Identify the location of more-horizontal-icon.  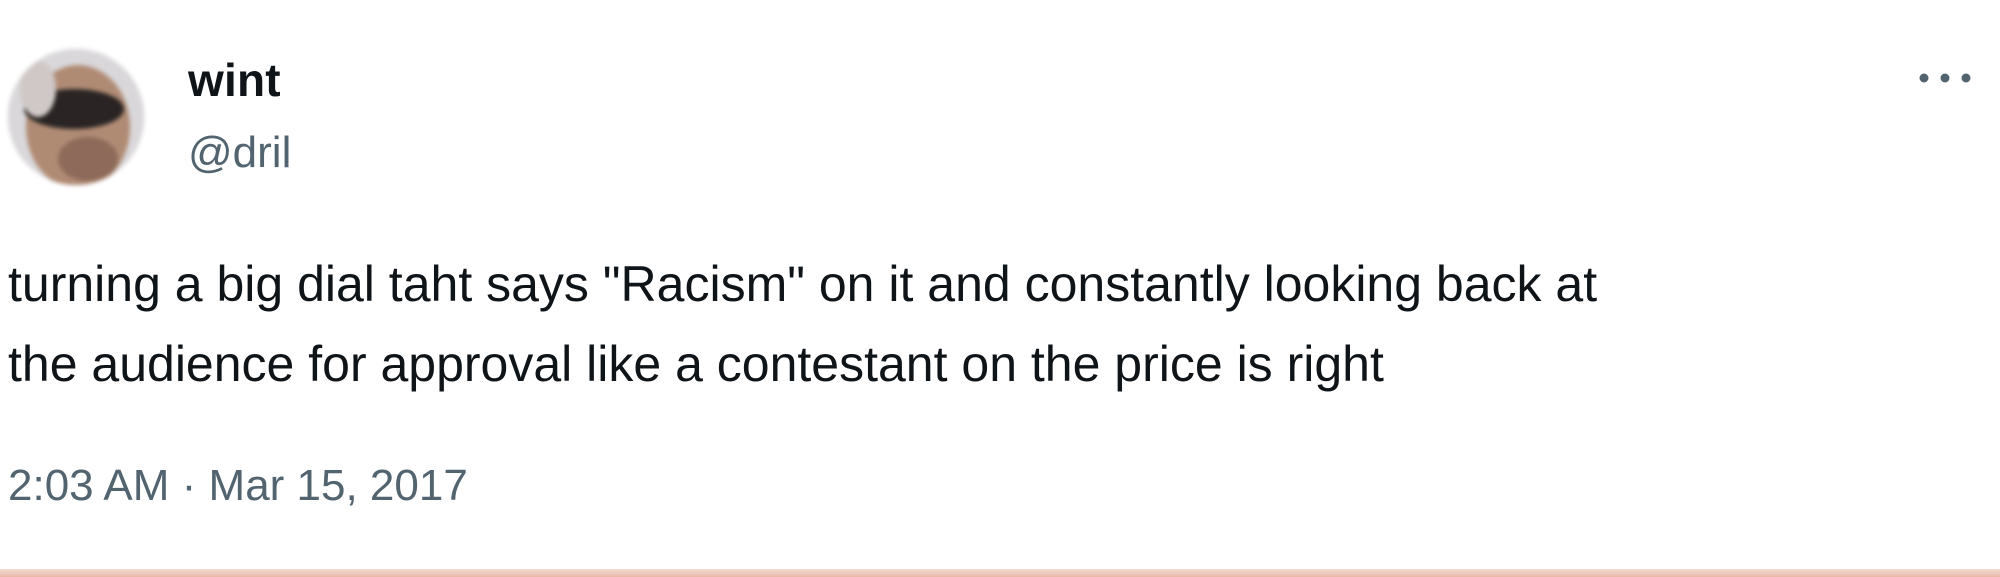
(1945, 78).